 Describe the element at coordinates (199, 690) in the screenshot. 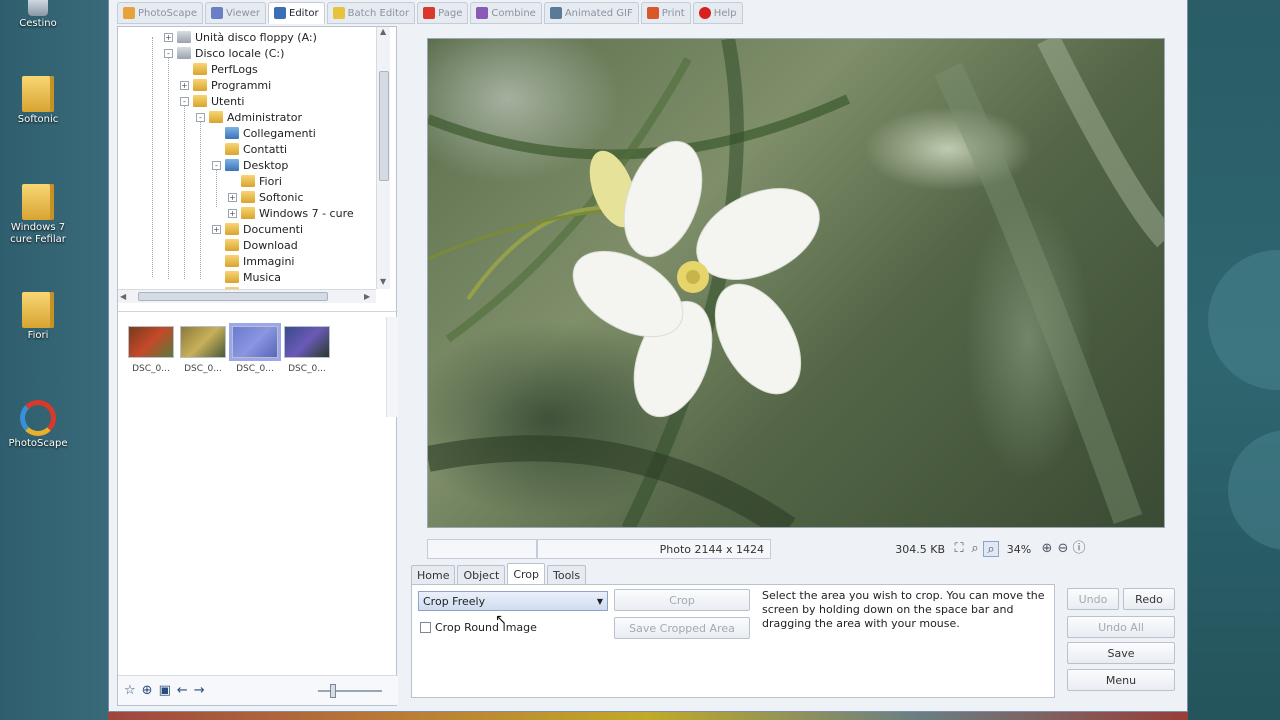

I see `forward-arrow-icon: →` at that location.